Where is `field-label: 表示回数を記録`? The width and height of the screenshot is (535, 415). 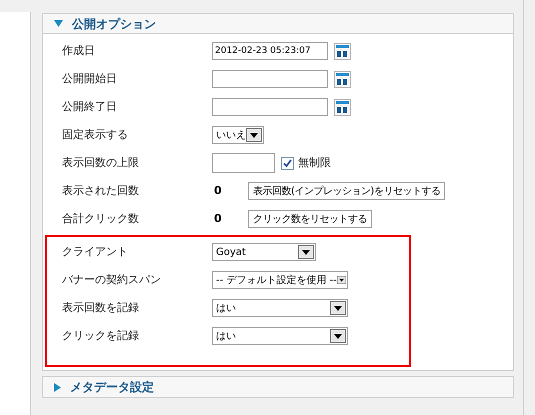 field-label: 表示回数を記録 is located at coordinates (101, 308).